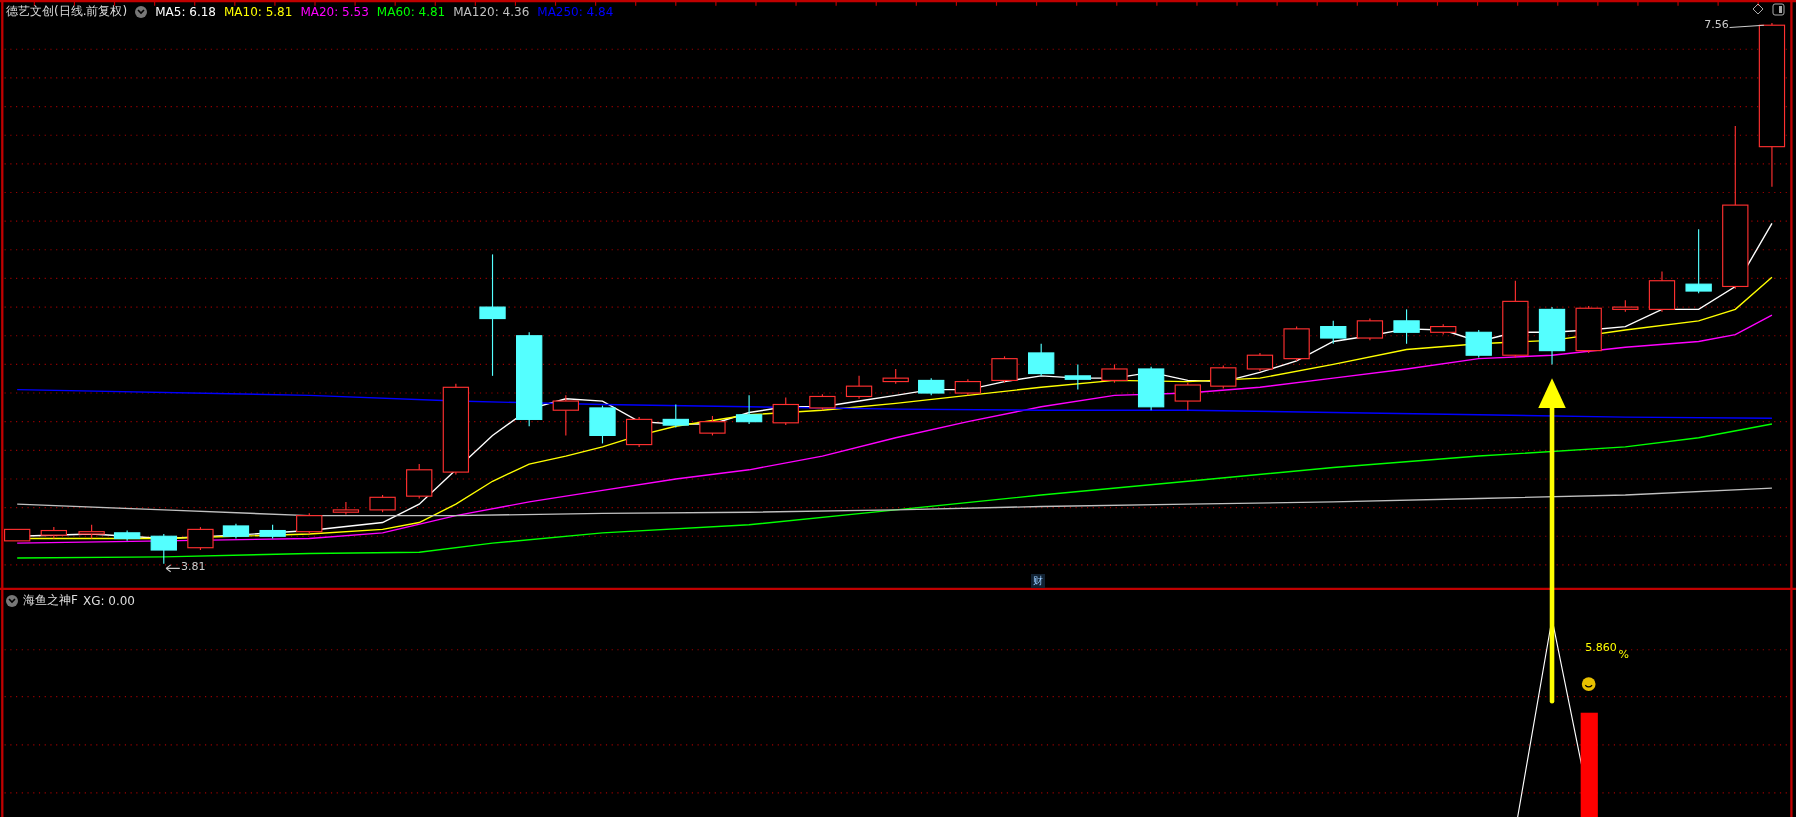 The width and height of the screenshot is (1796, 817). Describe the element at coordinates (108, 600) in the screenshot. I see `indicator-value: XG: 0.00` at that location.